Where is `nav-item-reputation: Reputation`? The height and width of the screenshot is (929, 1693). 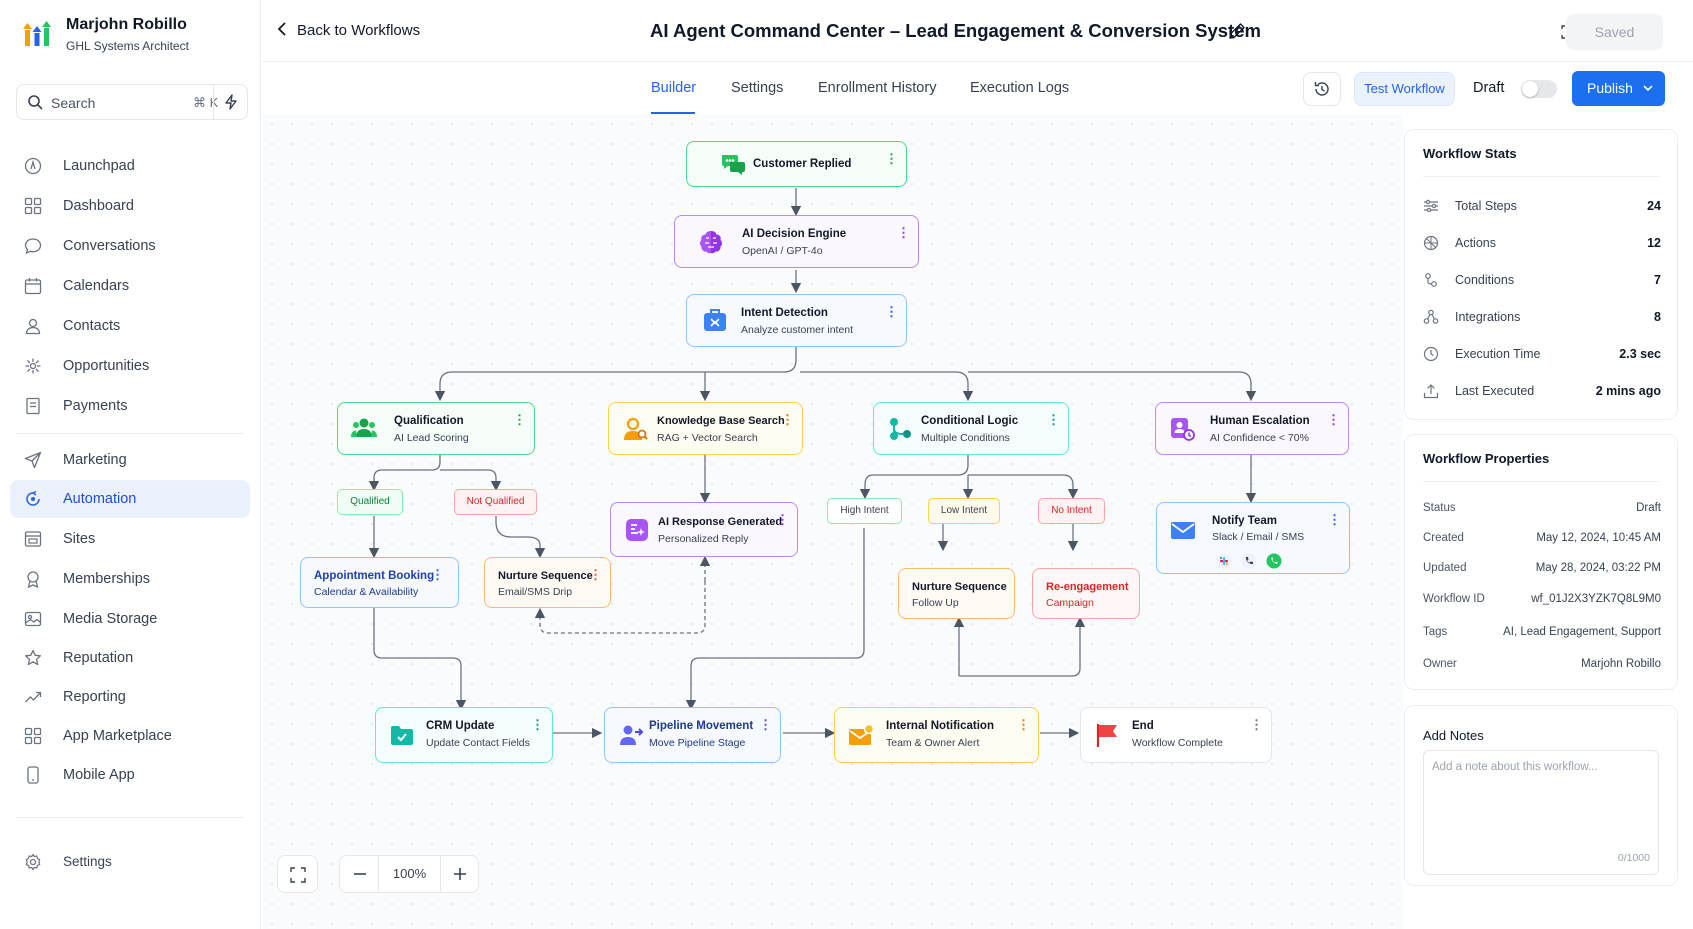
nav-item-reputation: Reputation is located at coordinates (130, 658).